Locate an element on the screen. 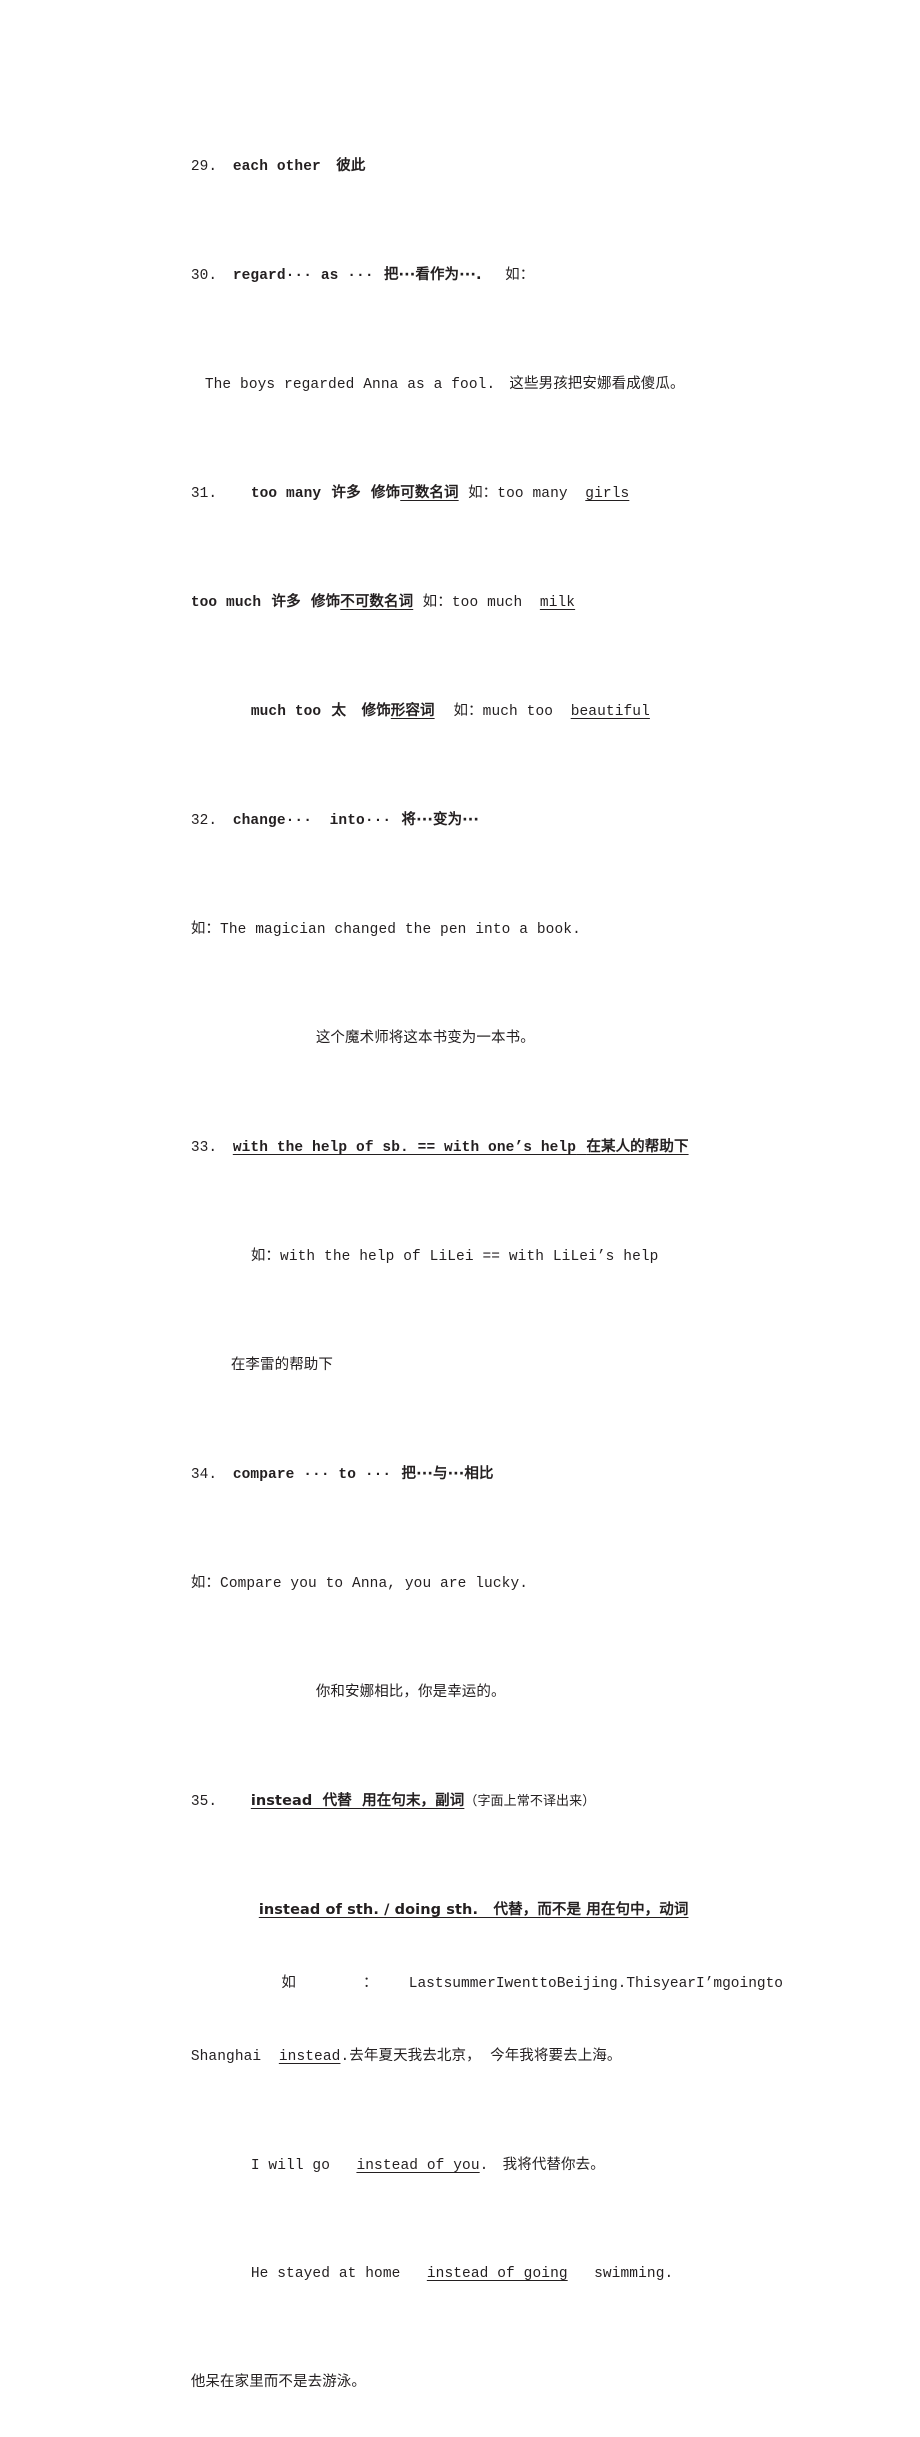 The image size is (920, 2437). ex1-w2: I is located at coordinates (500, 1984).